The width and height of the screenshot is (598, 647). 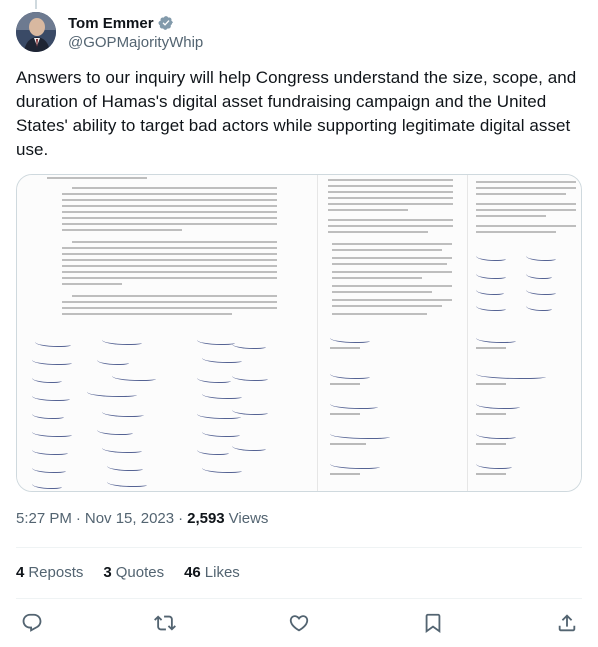 I want to click on reposts-label: Reposts, so click(x=56, y=572).